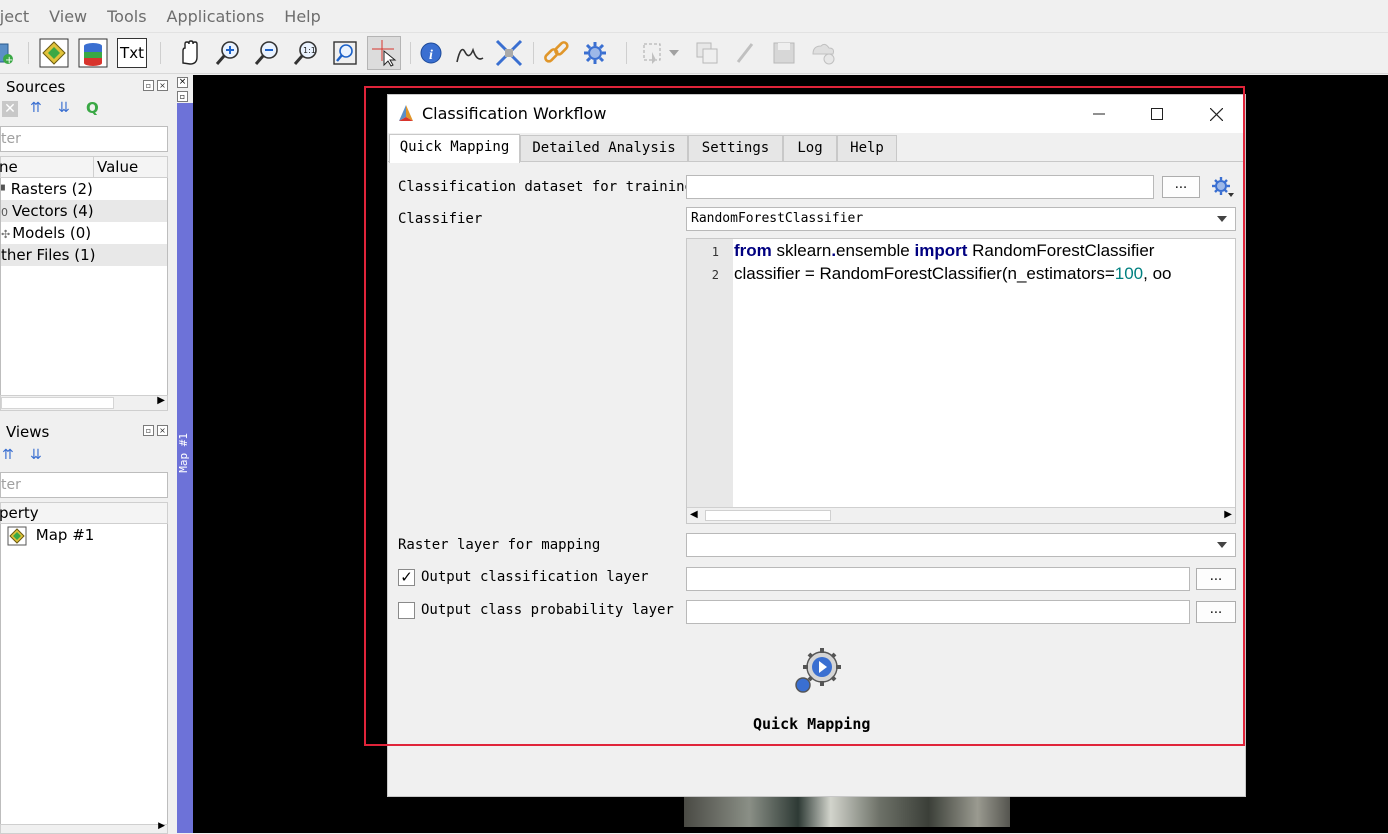  Describe the element at coordinates (454, 148) in the screenshot. I see `tab-quick-mapping: Quick Mapping` at that location.